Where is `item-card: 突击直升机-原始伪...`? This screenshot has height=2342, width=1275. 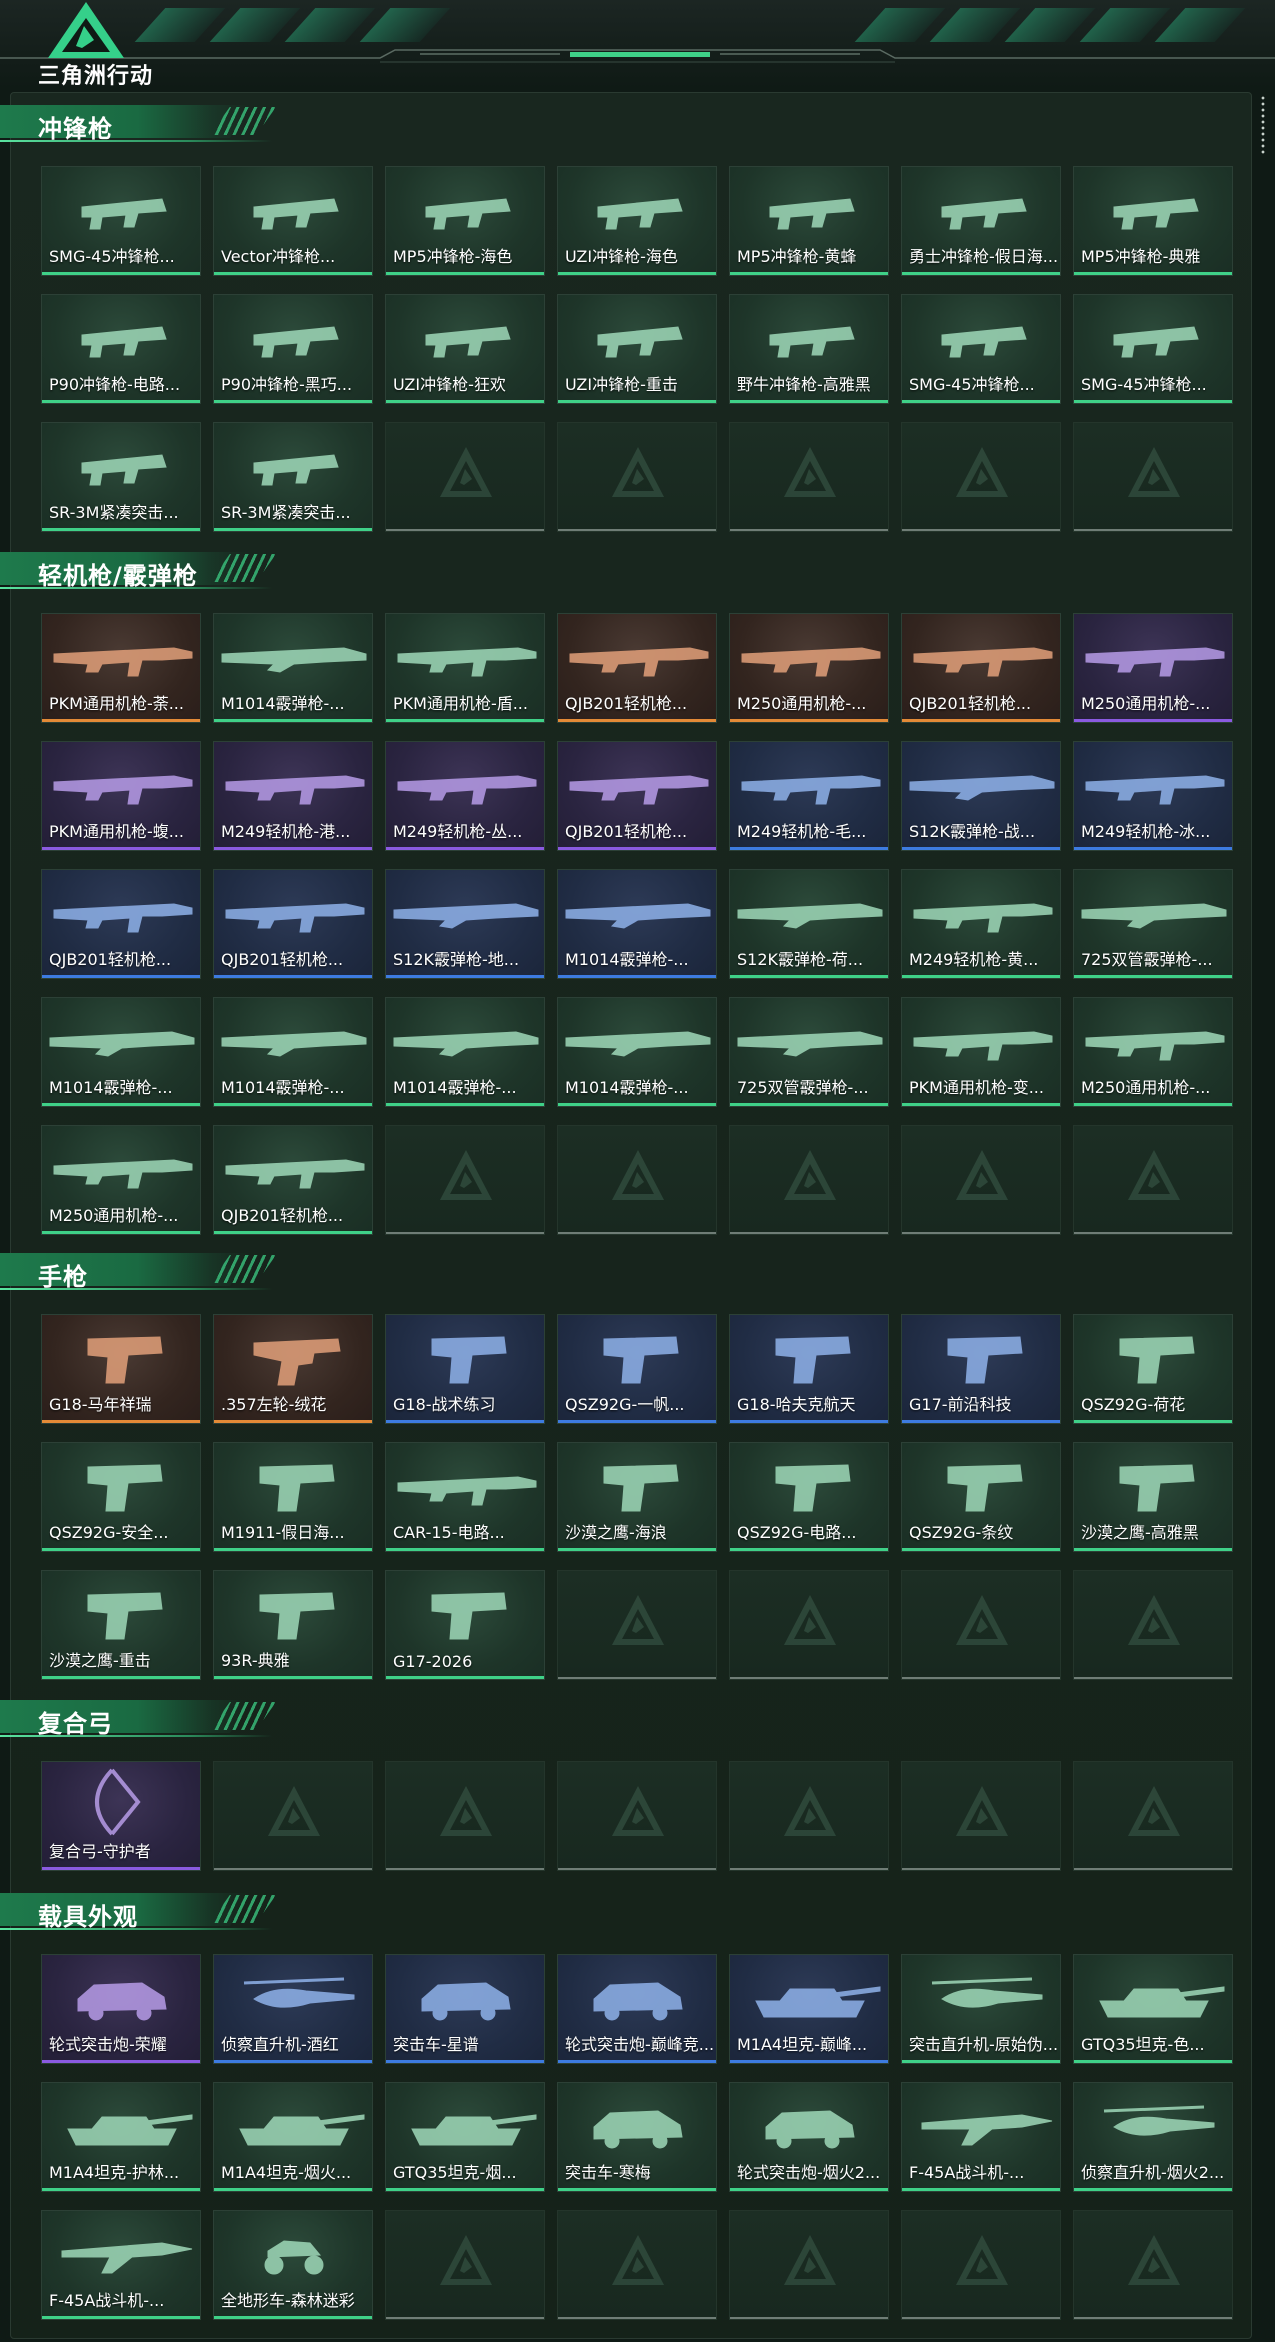 item-card: 突击直升机-原始伪... is located at coordinates (981, 2009).